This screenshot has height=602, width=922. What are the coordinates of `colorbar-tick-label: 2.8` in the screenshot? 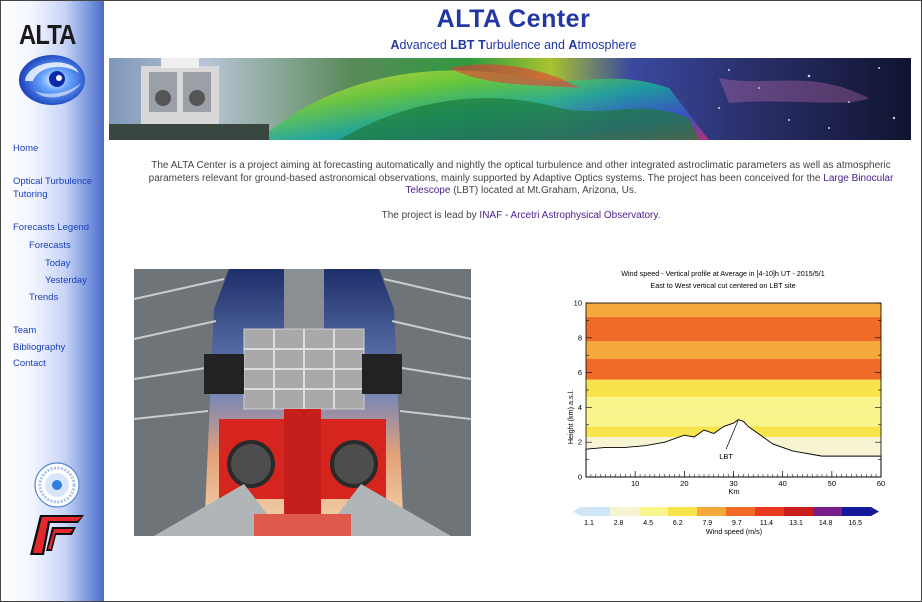 It's located at (619, 523).